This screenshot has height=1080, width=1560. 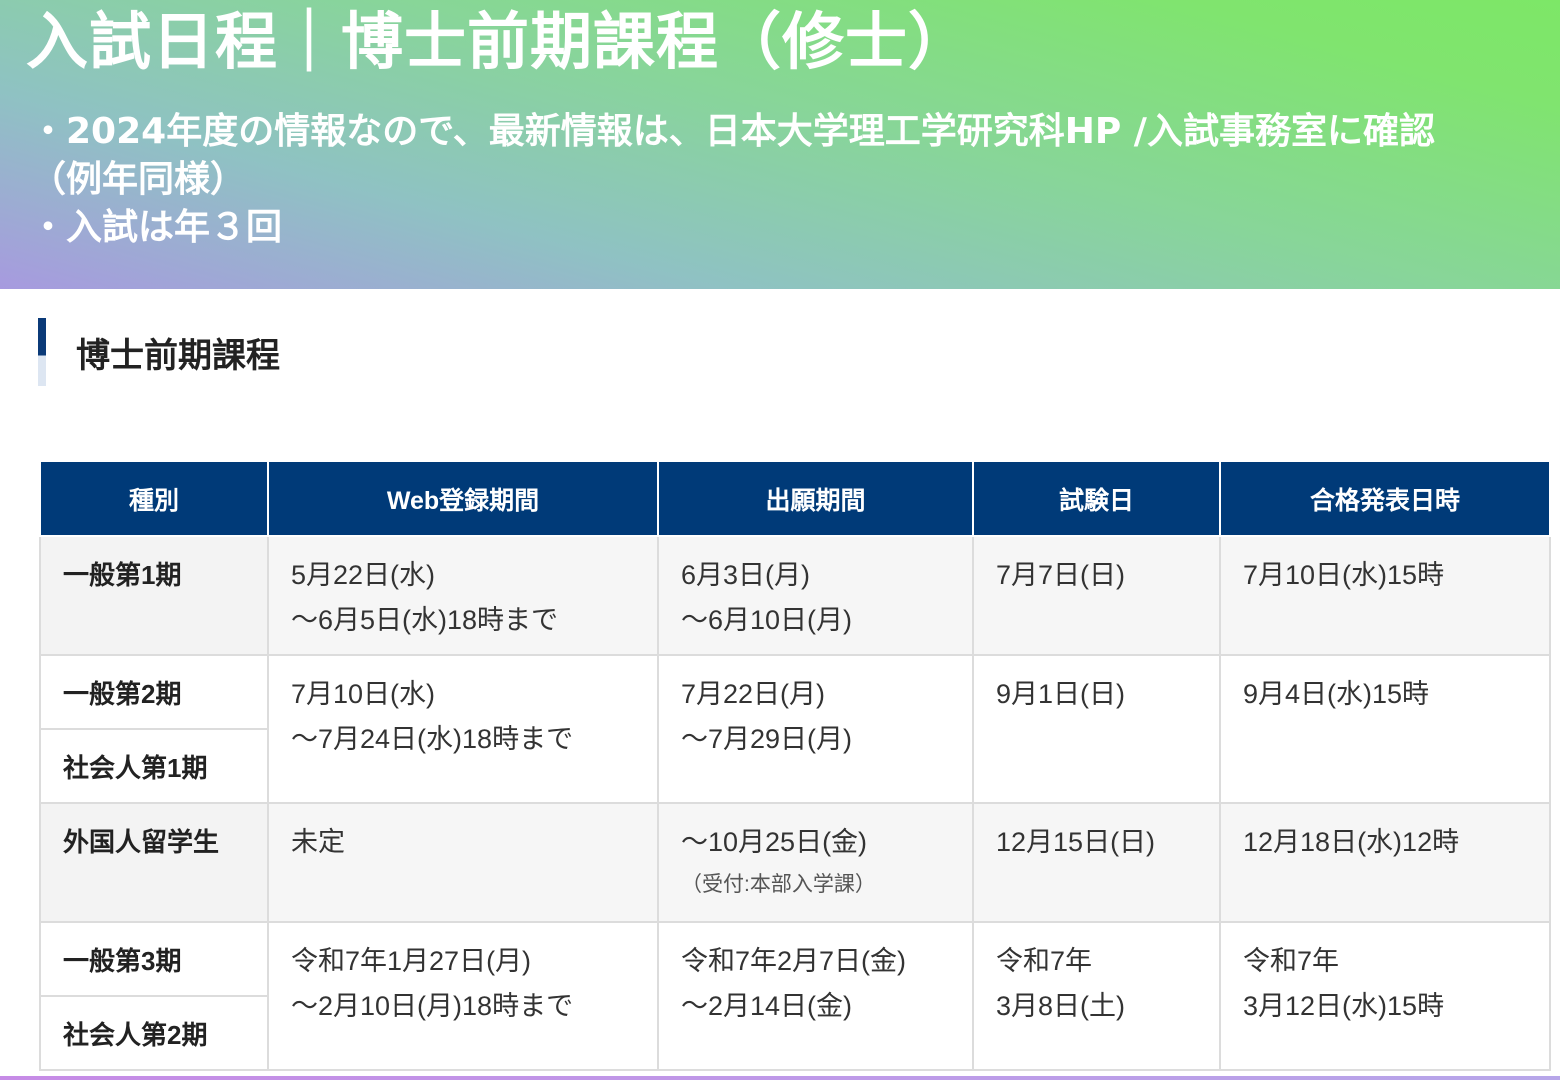 What do you see at coordinates (1096, 595) in the screenshot?
I see `exam-date-cell: 7月7日(日)` at bounding box center [1096, 595].